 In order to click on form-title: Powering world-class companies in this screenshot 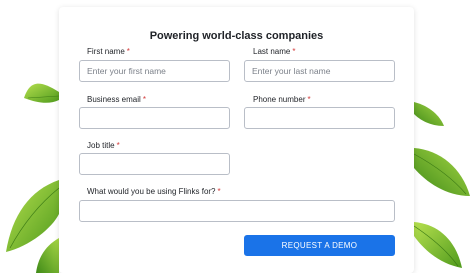, I will do `click(236, 36)`.